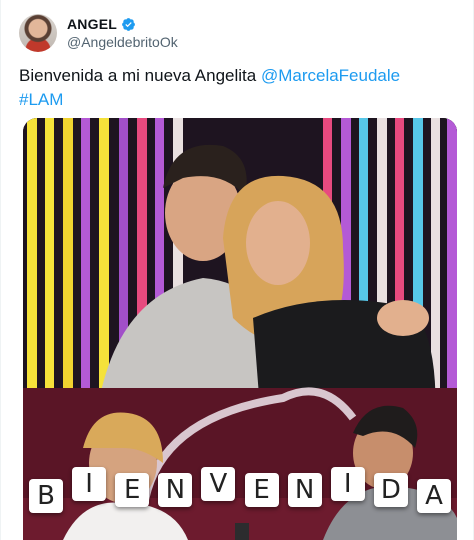 The width and height of the screenshot is (474, 540). Describe the element at coordinates (218, 484) in the screenshot. I see `banner-letter: V` at that location.